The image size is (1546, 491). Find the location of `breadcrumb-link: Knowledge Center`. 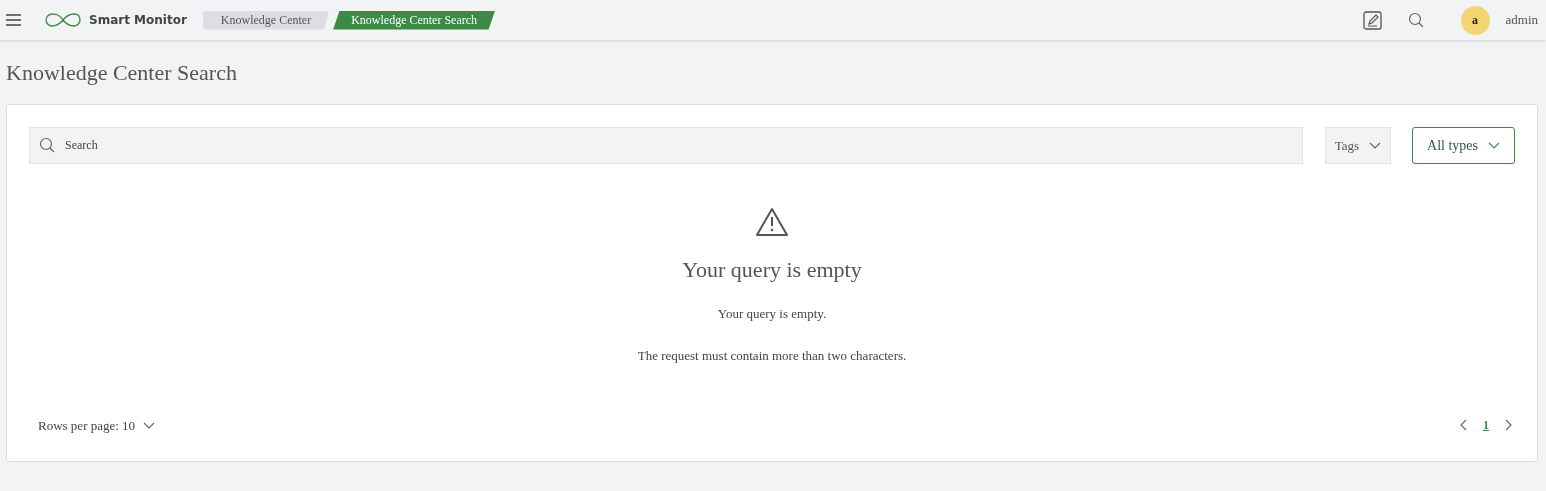

breadcrumb-link: Knowledge Center is located at coordinates (266, 20).